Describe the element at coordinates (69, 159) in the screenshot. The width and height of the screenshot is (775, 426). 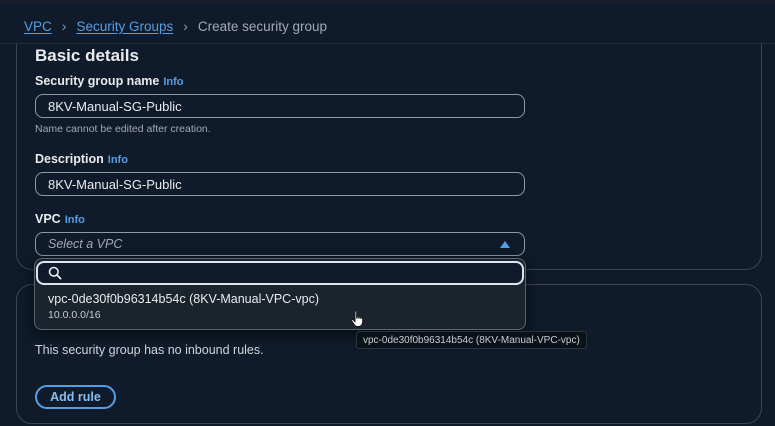
I see `label-text: Description` at that location.